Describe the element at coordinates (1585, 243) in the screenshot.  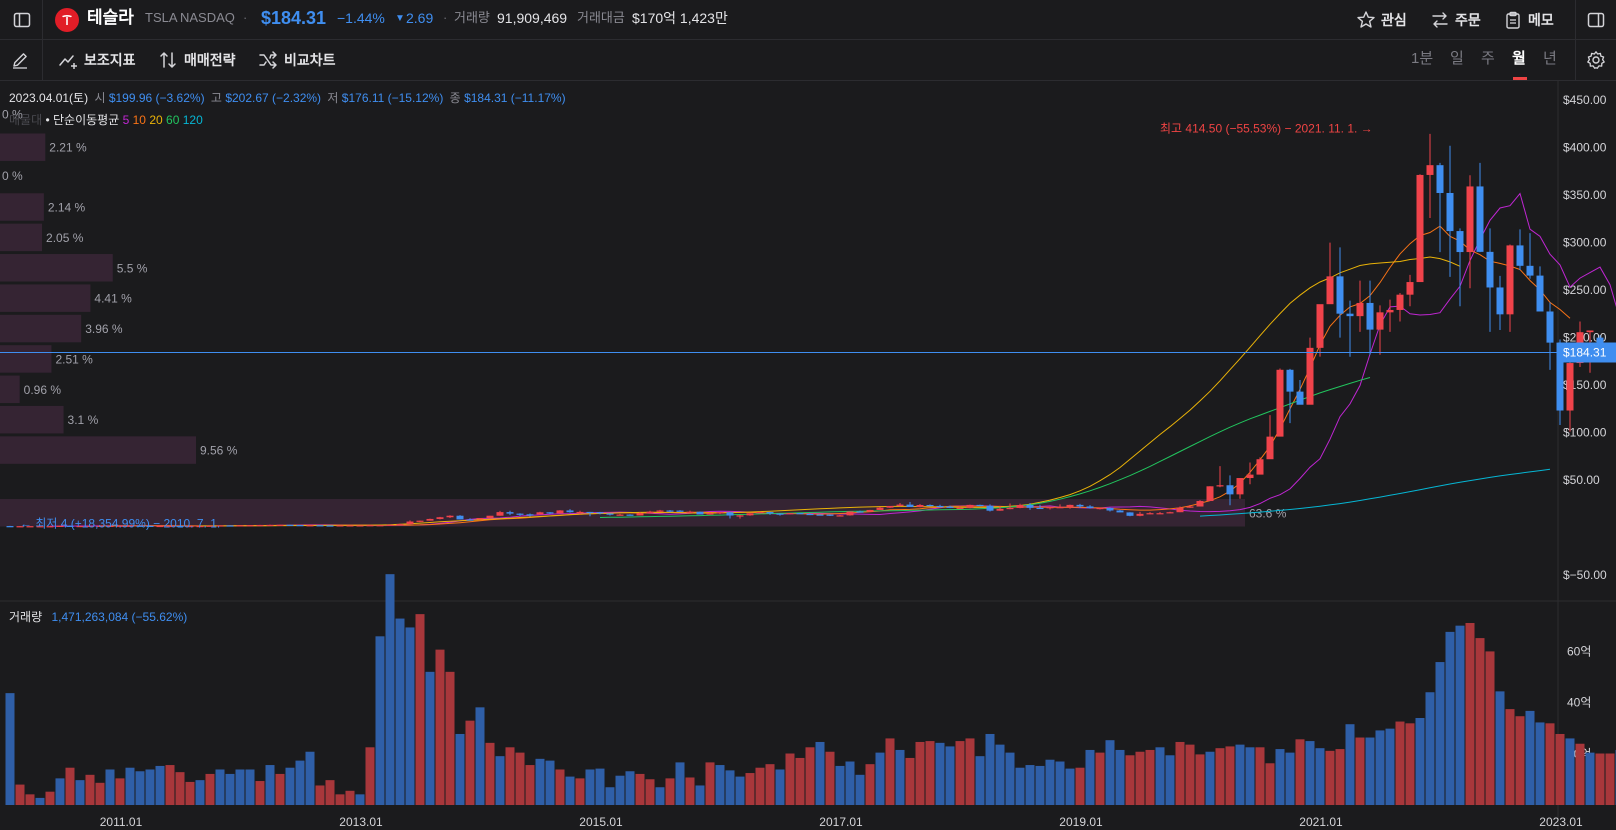
I see `price-axis-tick: $300.00` at that location.